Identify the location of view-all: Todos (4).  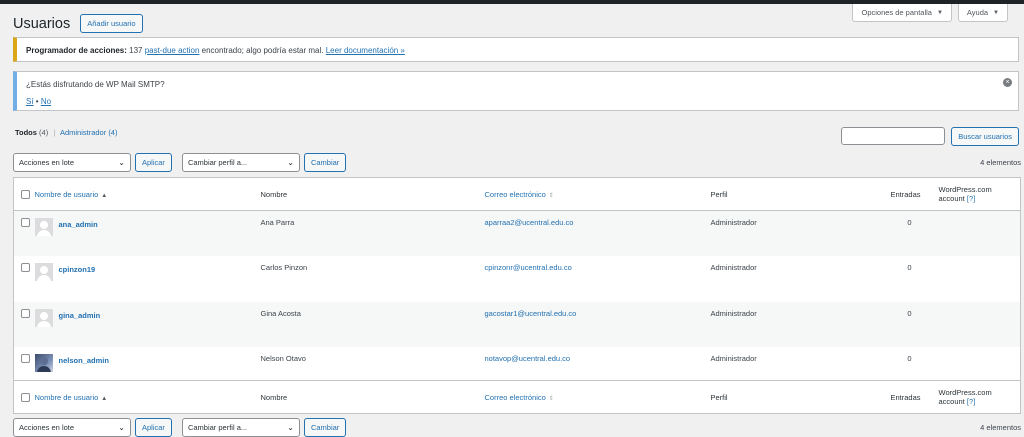
(31, 132).